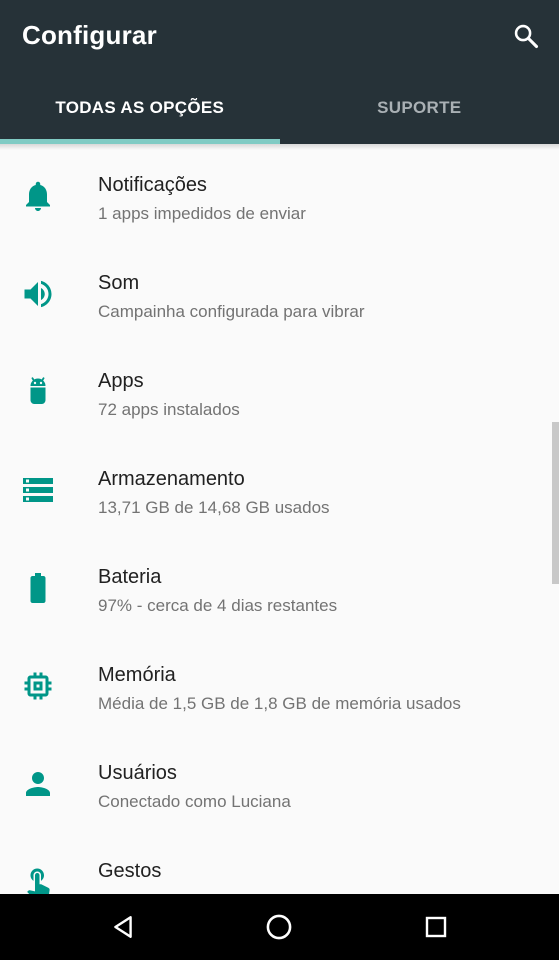 The image size is (559, 960). What do you see at coordinates (38, 881) in the screenshot?
I see `gesture-icon` at bounding box center [38, 881].